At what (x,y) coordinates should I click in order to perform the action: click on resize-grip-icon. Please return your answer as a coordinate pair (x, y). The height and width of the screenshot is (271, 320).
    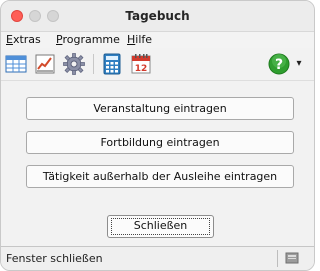
    Looking at the image, I should click on (292, 258).